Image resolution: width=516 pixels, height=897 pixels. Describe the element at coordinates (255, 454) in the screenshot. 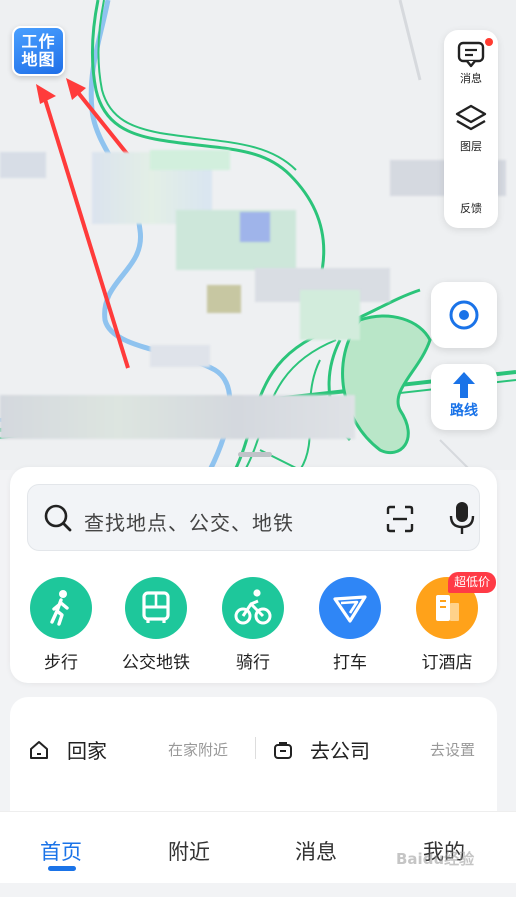

I see `sheet-drag-handle` at that location.